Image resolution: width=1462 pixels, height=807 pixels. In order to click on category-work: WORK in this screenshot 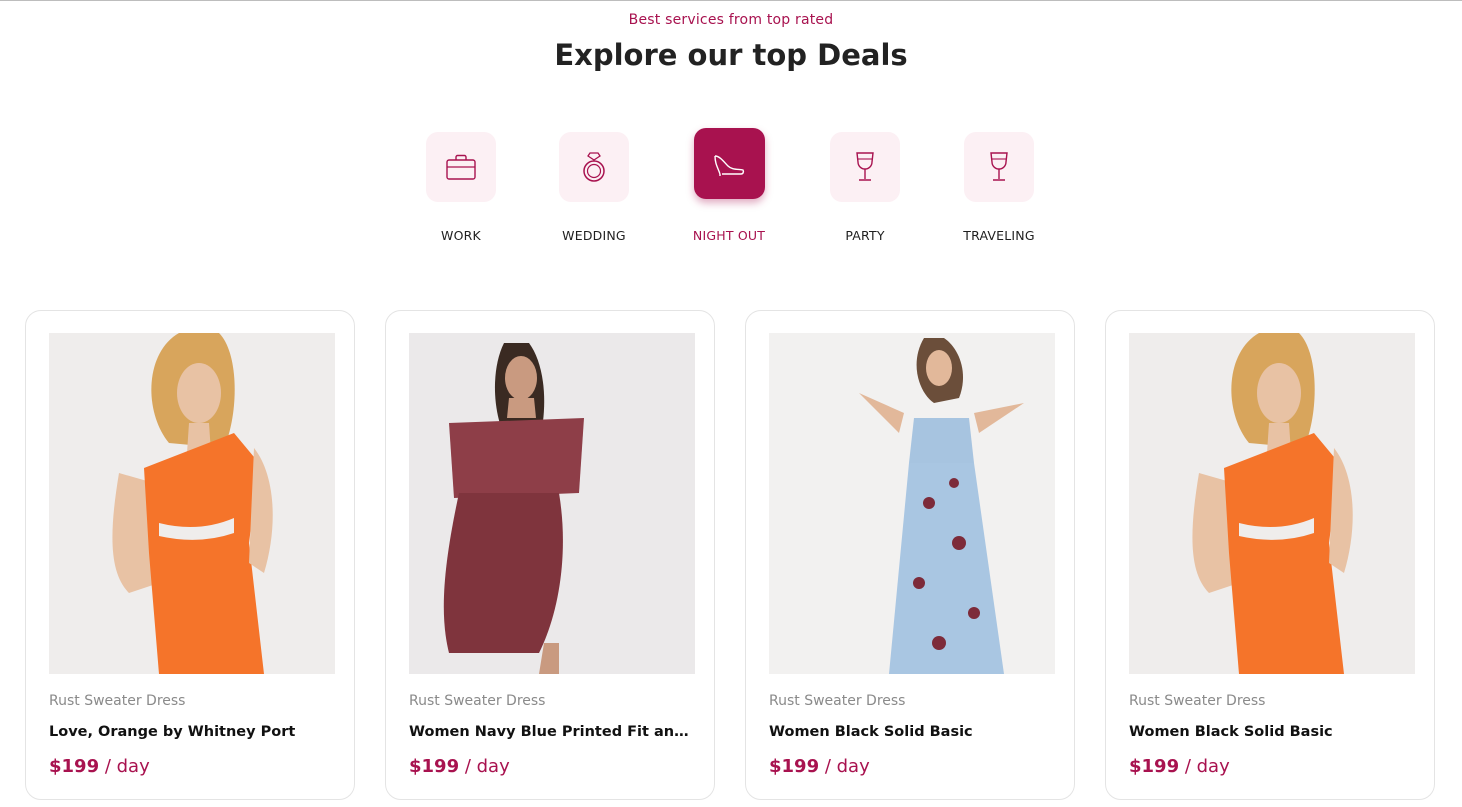, I will do `click(461, 187)`.